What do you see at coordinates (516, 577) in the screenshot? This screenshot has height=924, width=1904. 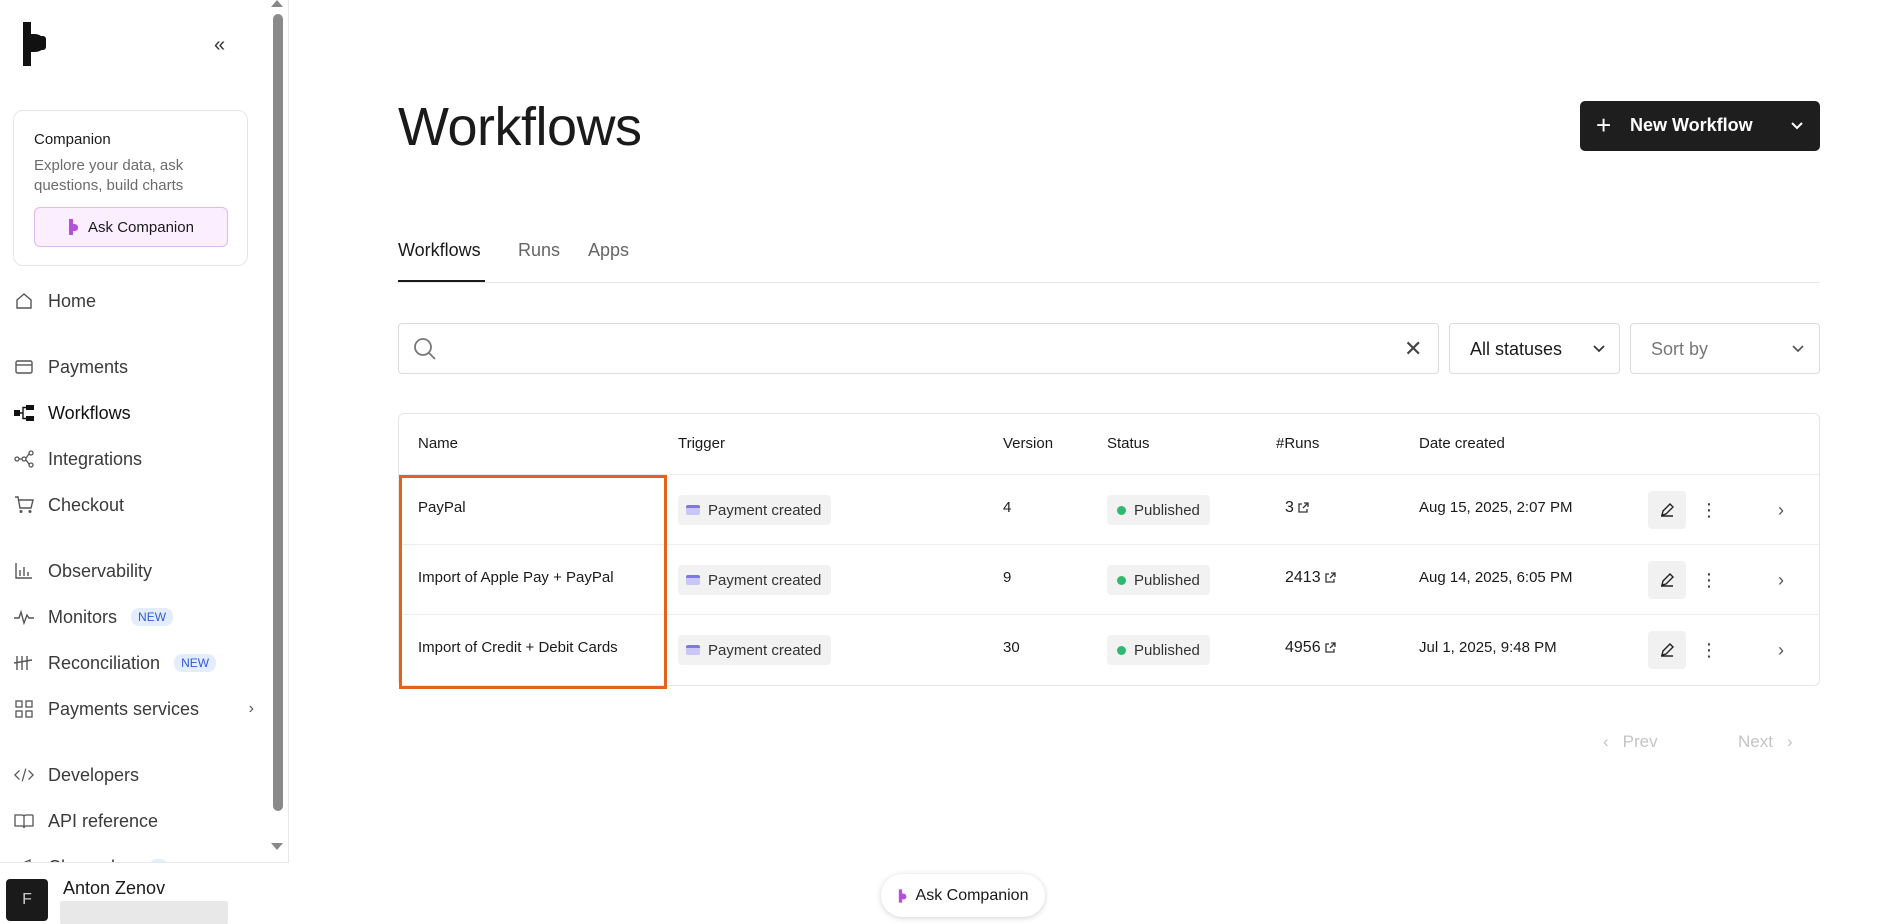 I see `workflow-name: Import of Apple Pay + PayPal` at bounding box center [516, 577].